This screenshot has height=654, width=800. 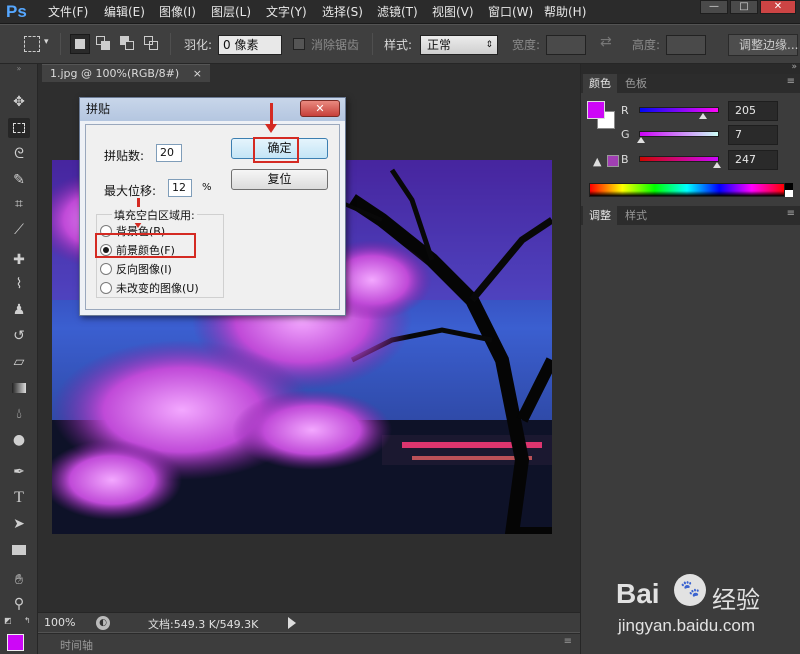 I want to click on radio-unaltered-image, so click(x=106, y=288).